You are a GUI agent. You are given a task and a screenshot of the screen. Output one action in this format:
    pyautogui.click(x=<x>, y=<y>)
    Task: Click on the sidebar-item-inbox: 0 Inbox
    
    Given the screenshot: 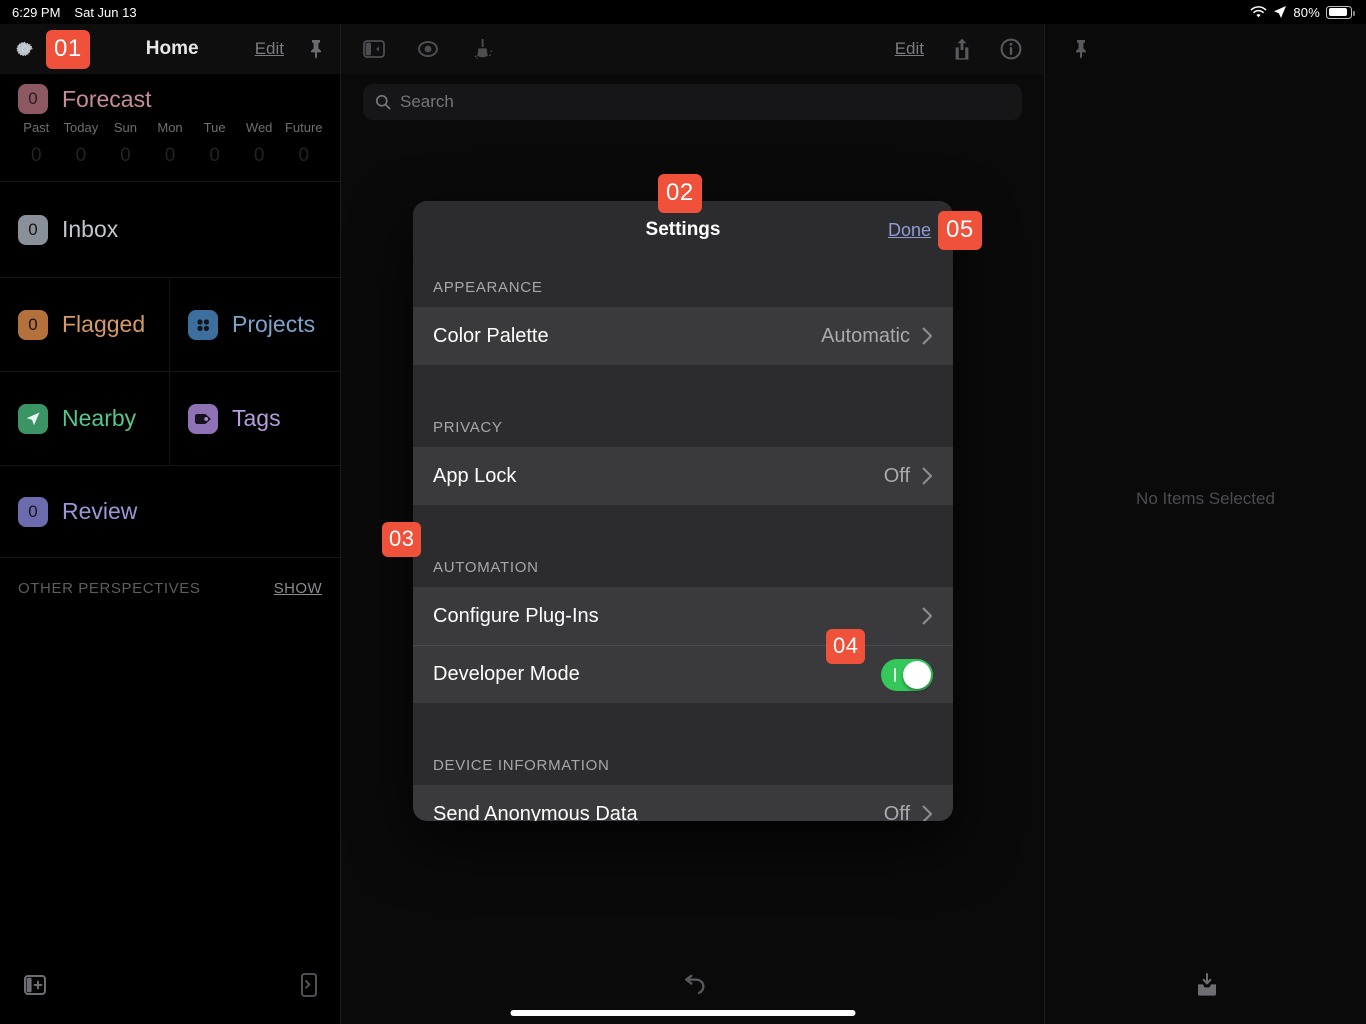 What is the action you would take?
    pyautogui.click(x=170, y=230)
    